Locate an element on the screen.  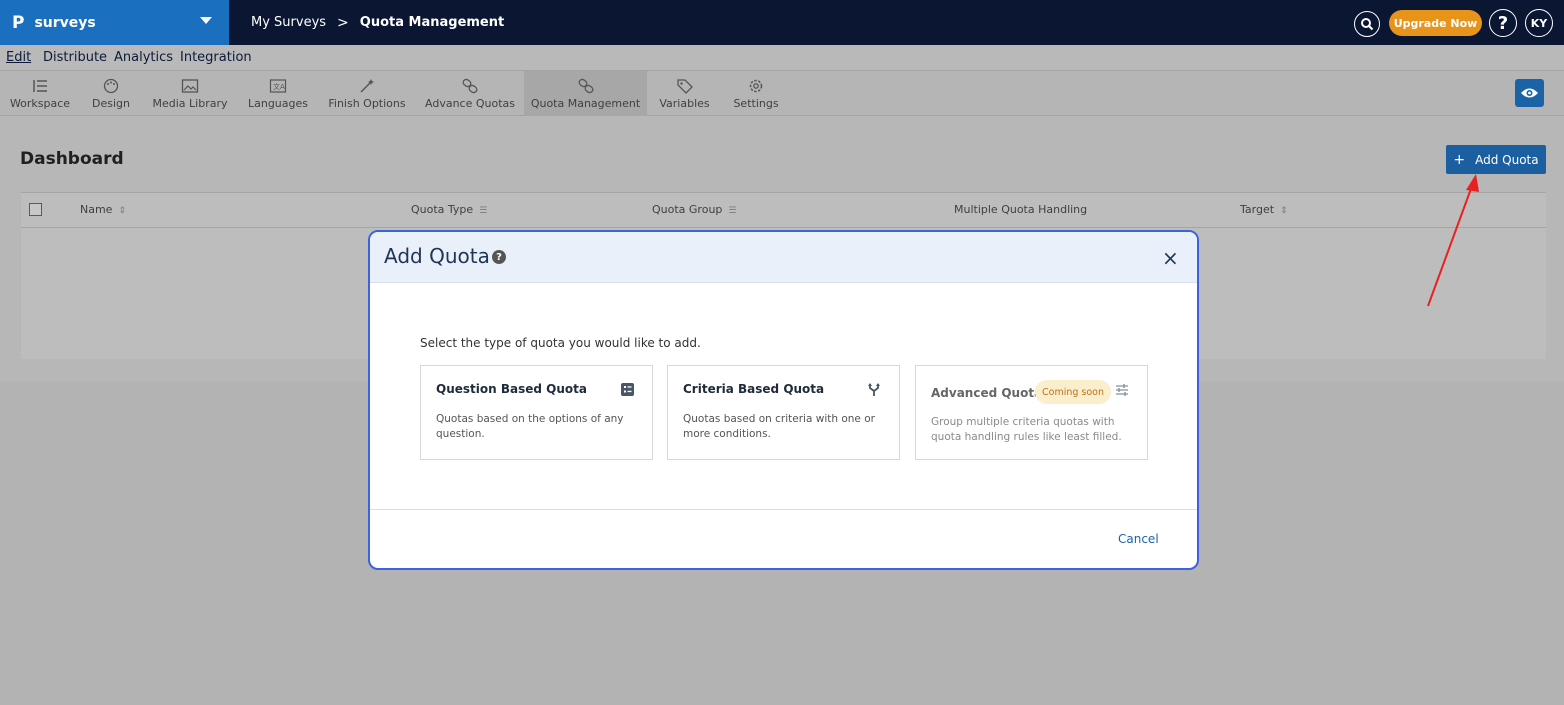
card-title: Criteria Based Quota is located at coordinates (754, 389).